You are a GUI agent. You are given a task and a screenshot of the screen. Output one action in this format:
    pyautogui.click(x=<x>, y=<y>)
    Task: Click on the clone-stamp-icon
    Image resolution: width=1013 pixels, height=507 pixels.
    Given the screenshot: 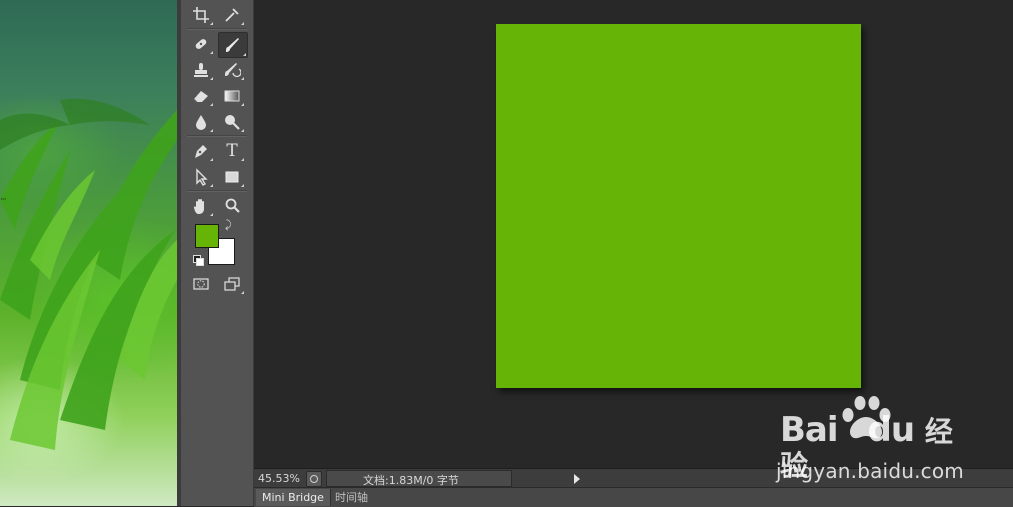 What is the action you would take?
    pyautogui.click(x=201, y=70)
    